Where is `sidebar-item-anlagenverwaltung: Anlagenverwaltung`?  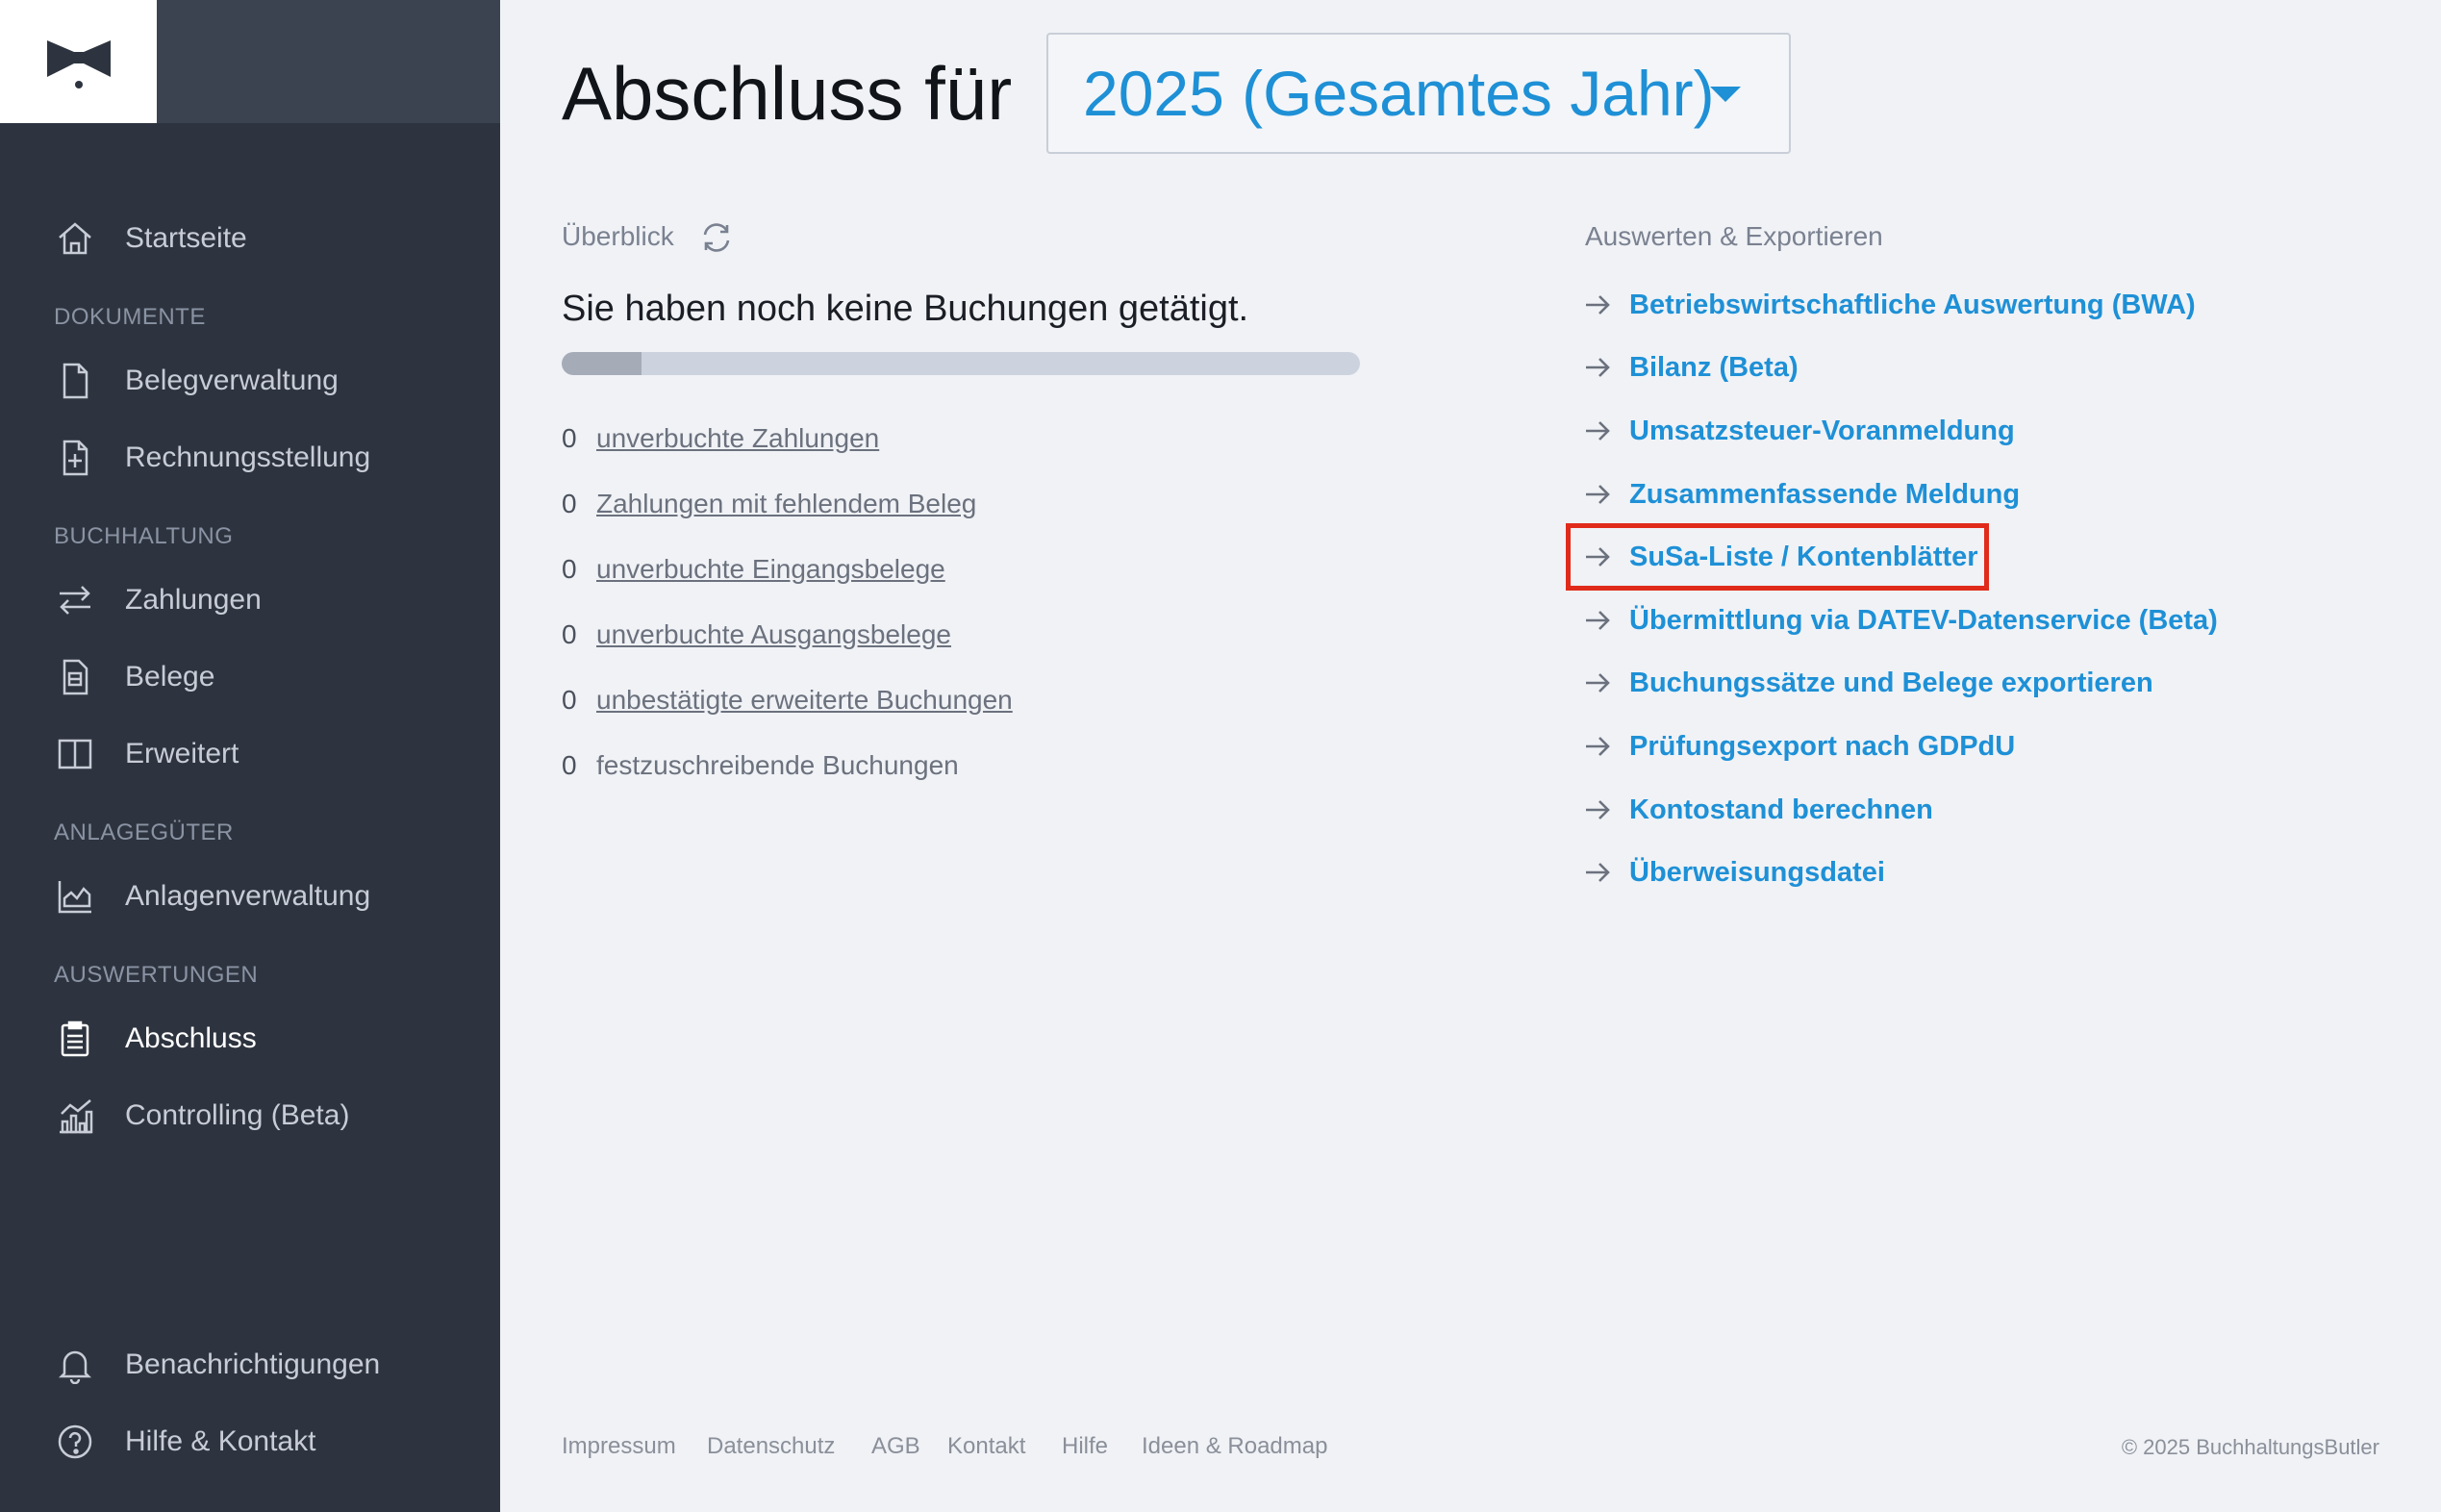 sidebar-item-anlagenverwaltung: Anlagenverwaltung is located at coordinates (250, 897).